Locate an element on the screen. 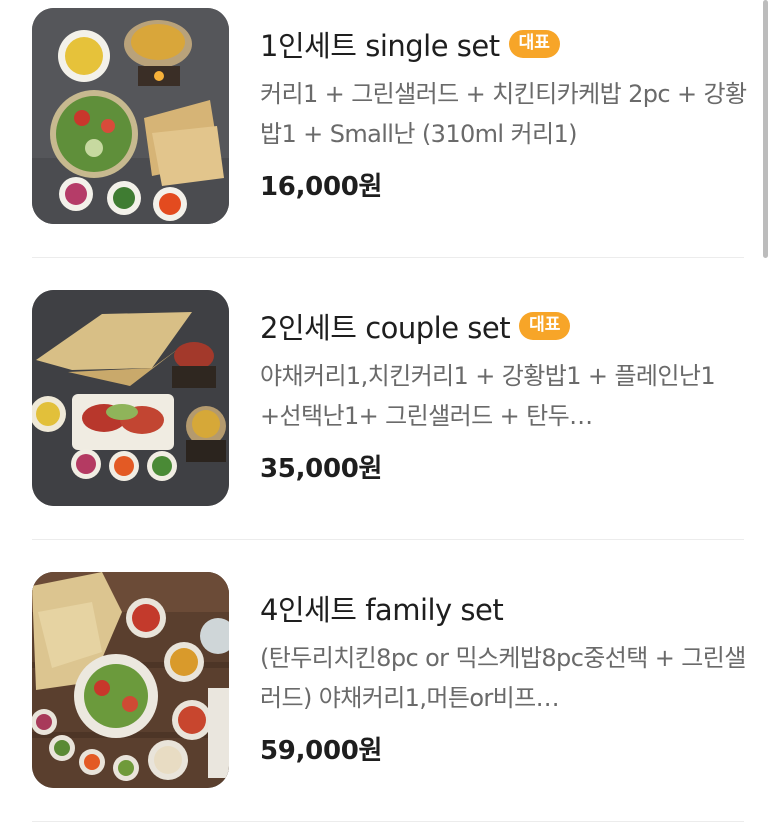 This screenshot has height=825, width=773. menu-item-title: 2인세트 couple set is located at coordinates (385, 326).